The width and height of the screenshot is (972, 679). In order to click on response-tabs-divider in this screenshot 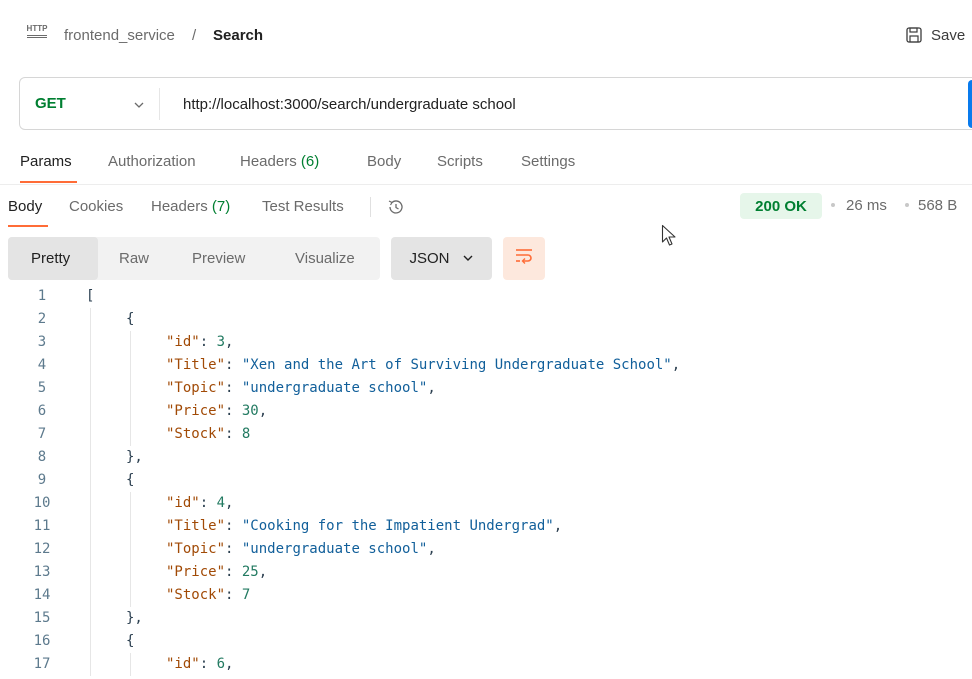, I will do `click(370, 207)`.